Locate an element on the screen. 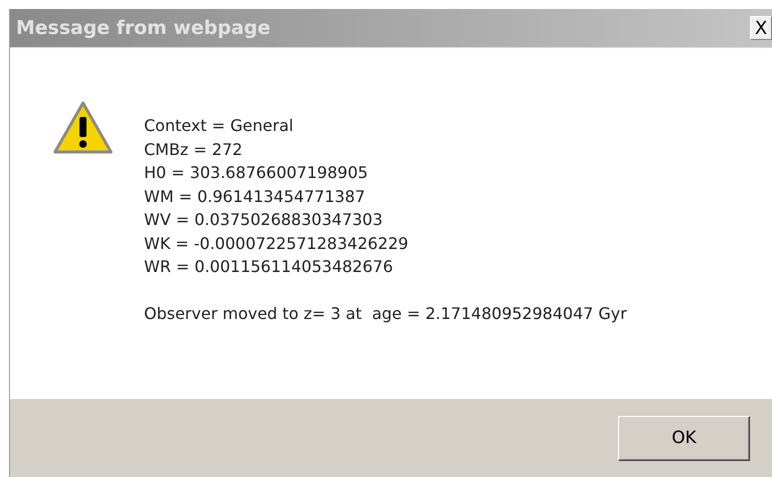 This screenshot has height=477, width=772. window-title: Message from webpage is located at coordinates (143, 28).